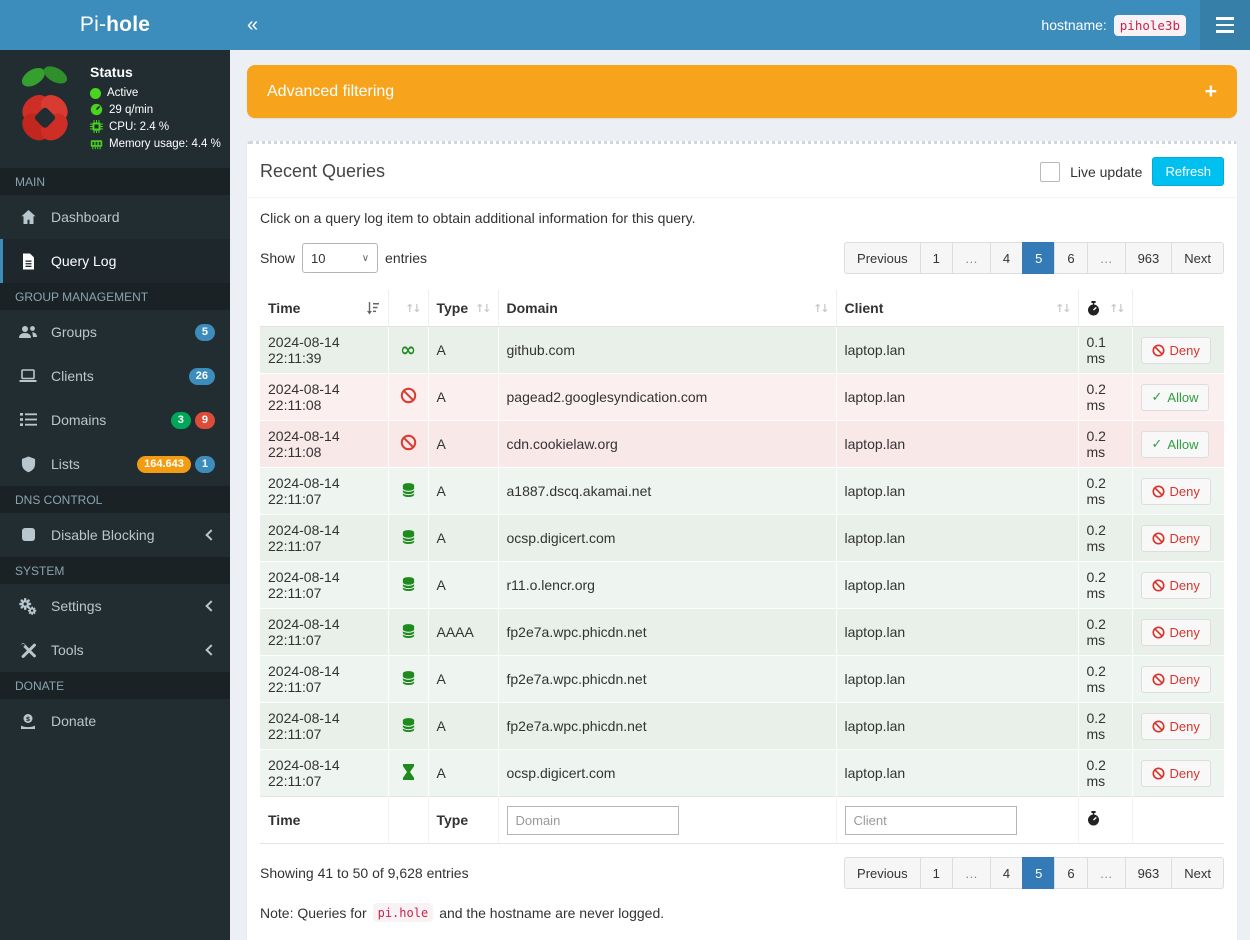 The height and width of the screenshot is (940, 1250). I want to click on sidebar-item-tools: Tools, so click(115, 650).